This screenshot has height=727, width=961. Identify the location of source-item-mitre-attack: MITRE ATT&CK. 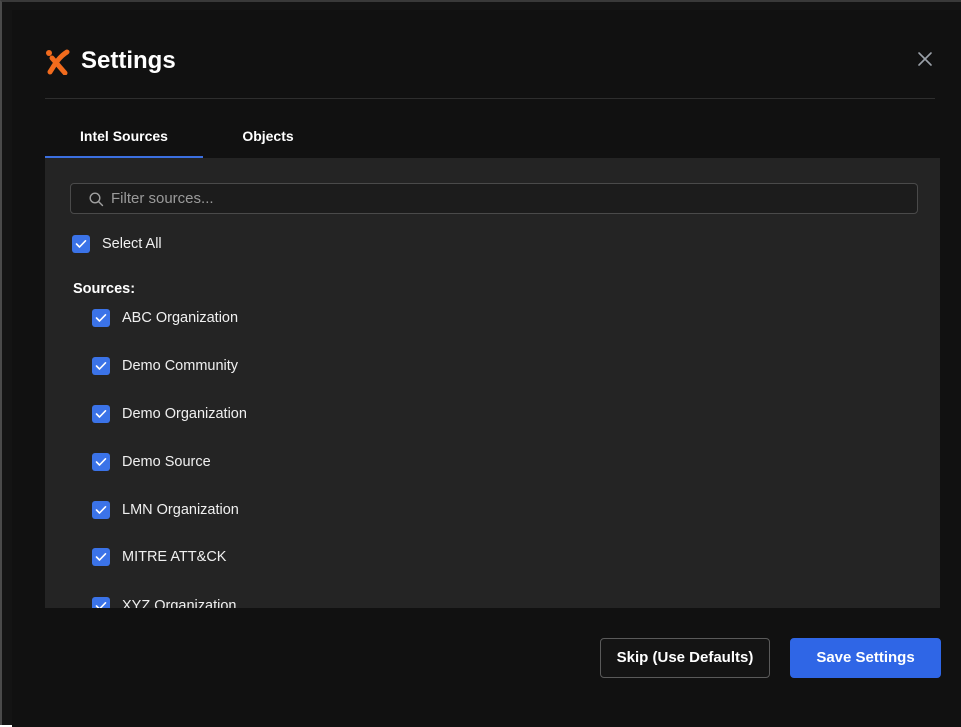
(159, 557).